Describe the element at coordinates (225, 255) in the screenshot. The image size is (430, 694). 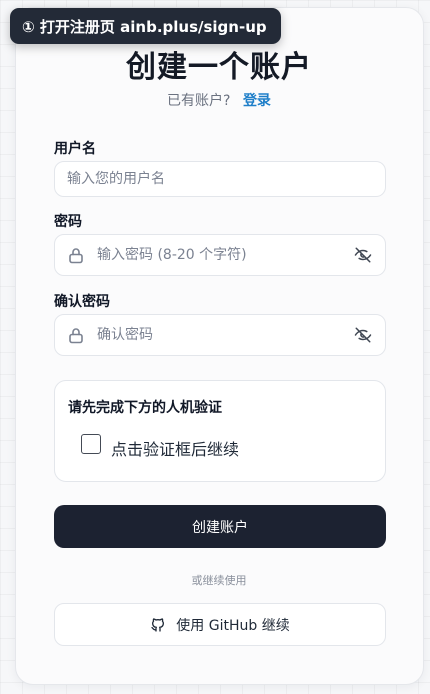
I see `password-input` at that location.